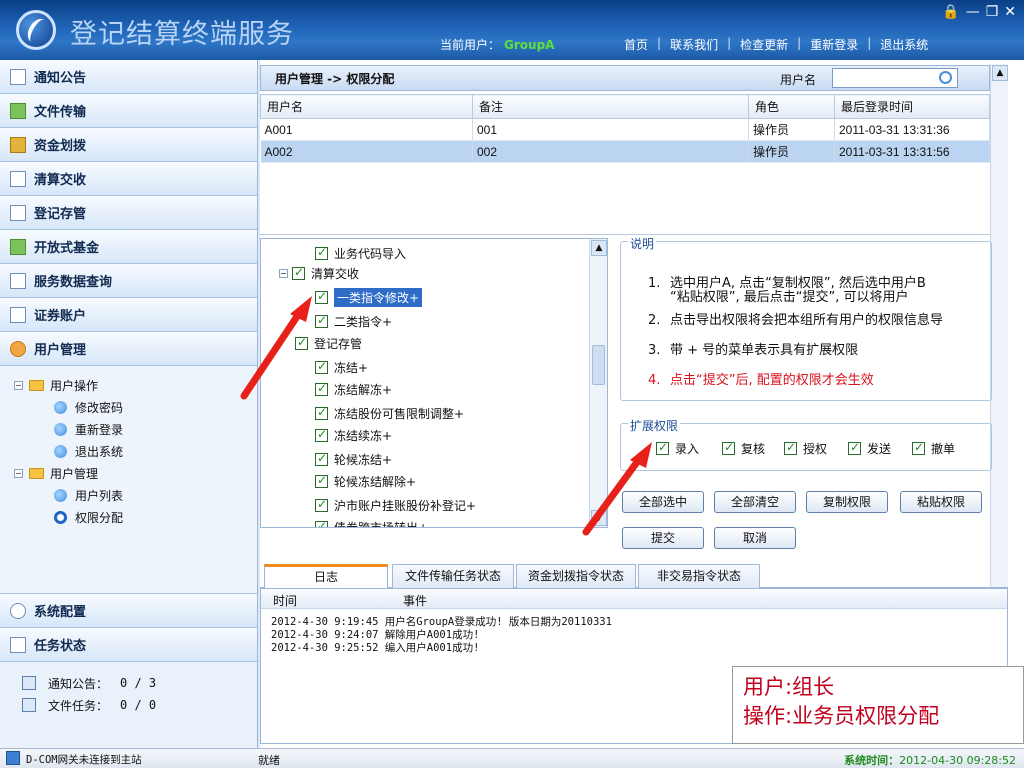 The height and width of the screenshot is (768, 1024). I want to click on system-time: 系统时间：2012-04-30 09:28:52, so click(930, 760).